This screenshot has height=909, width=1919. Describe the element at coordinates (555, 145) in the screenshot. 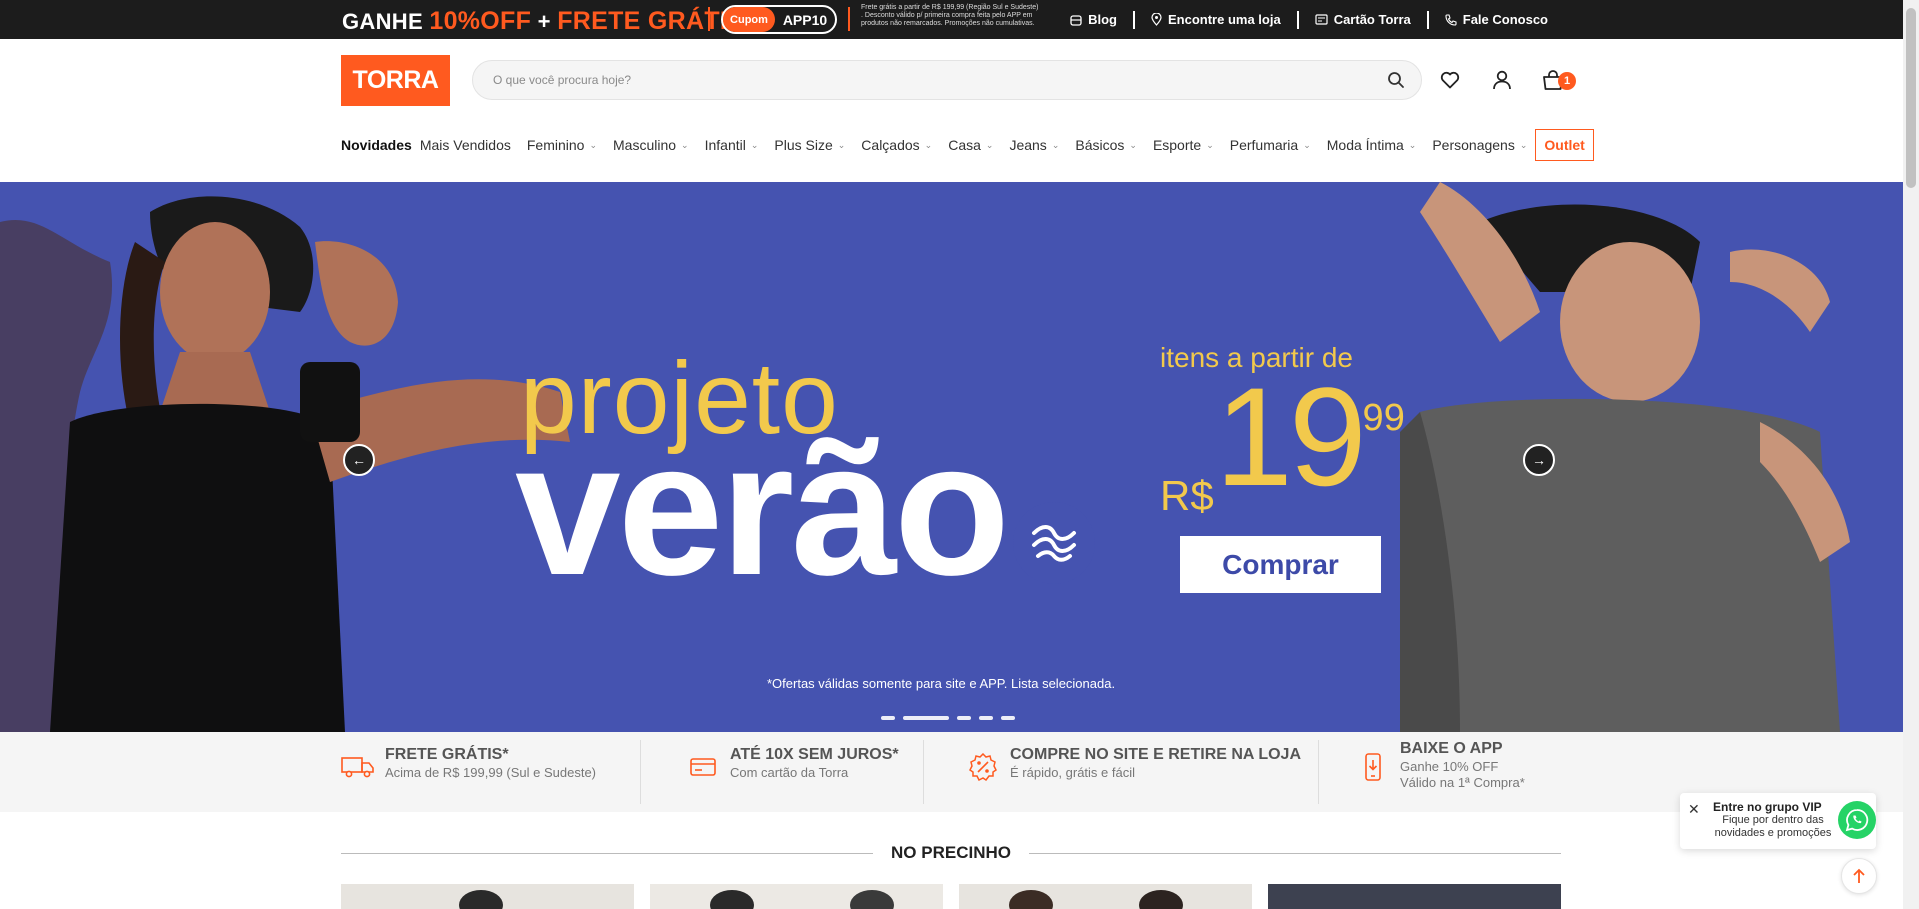

I see `nav-label: Feminino` at that location.